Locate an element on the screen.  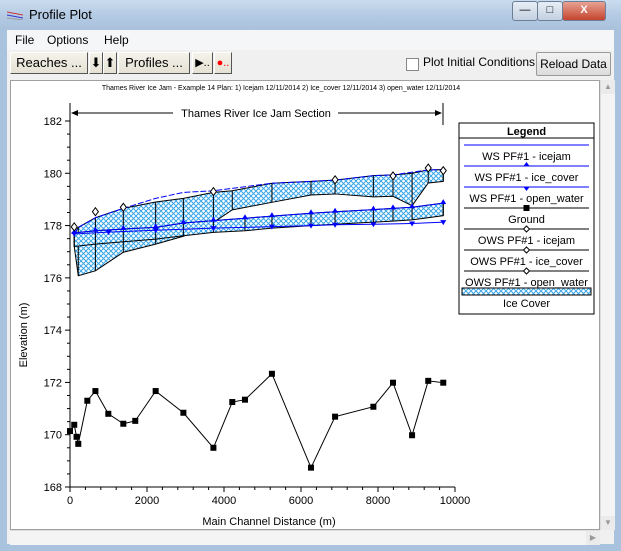
maximize-button: □ is located at coordinates (550, 11).